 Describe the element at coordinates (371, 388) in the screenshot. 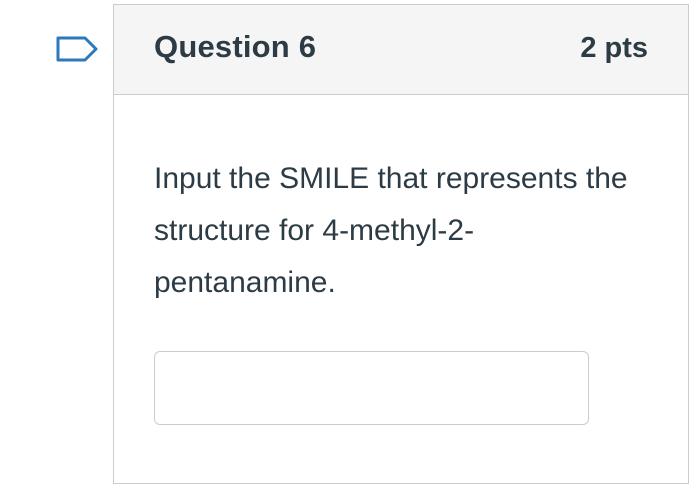

I see `answer-input` at that location.